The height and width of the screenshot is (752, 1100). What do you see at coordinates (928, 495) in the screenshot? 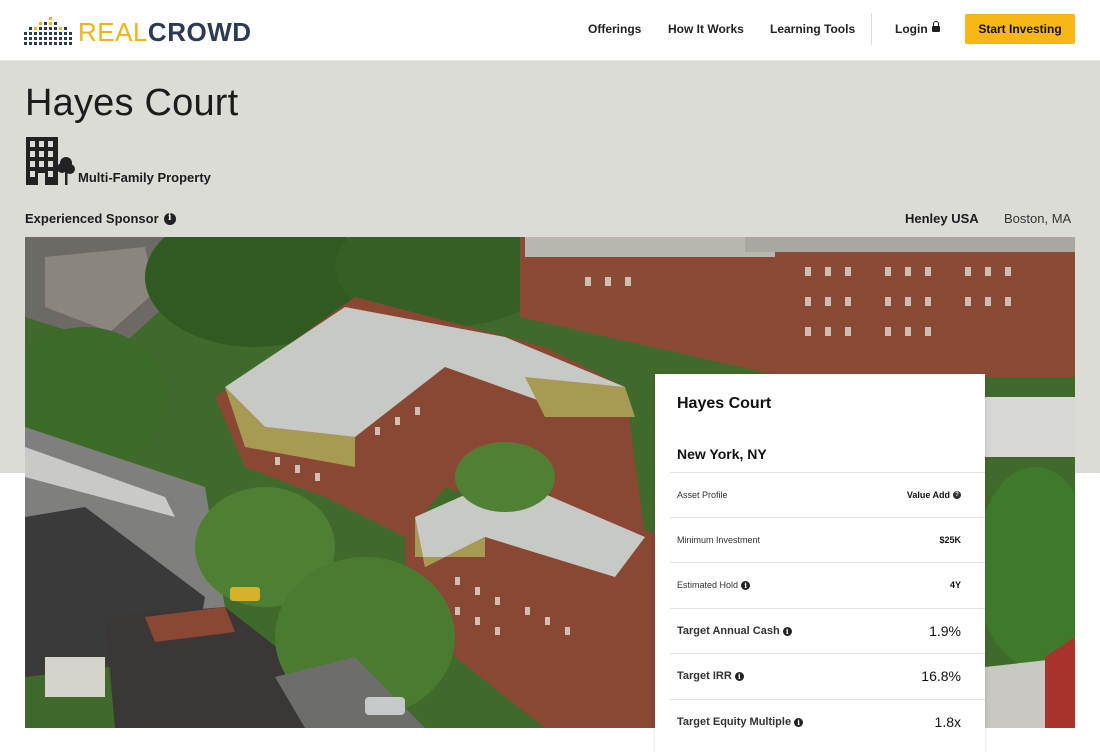
I see `asset-profile-text: Value Add` at bounding box center [928, 495].